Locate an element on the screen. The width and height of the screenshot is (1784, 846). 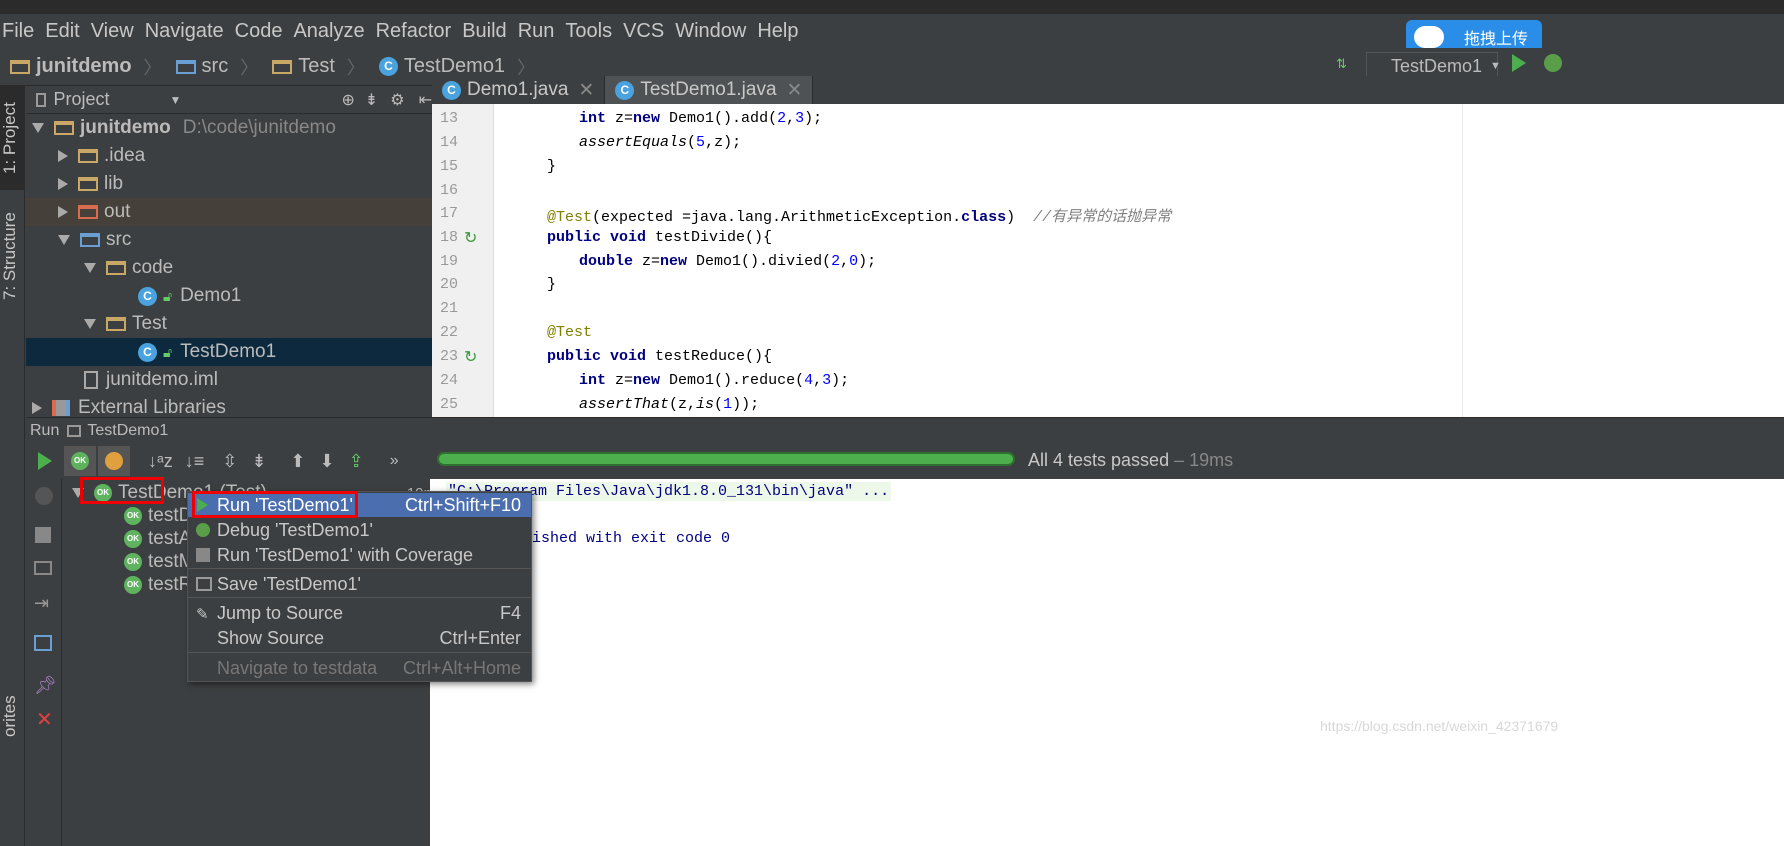
code-line-18: public void testDivide(){ is located at coordinates (660, 237).